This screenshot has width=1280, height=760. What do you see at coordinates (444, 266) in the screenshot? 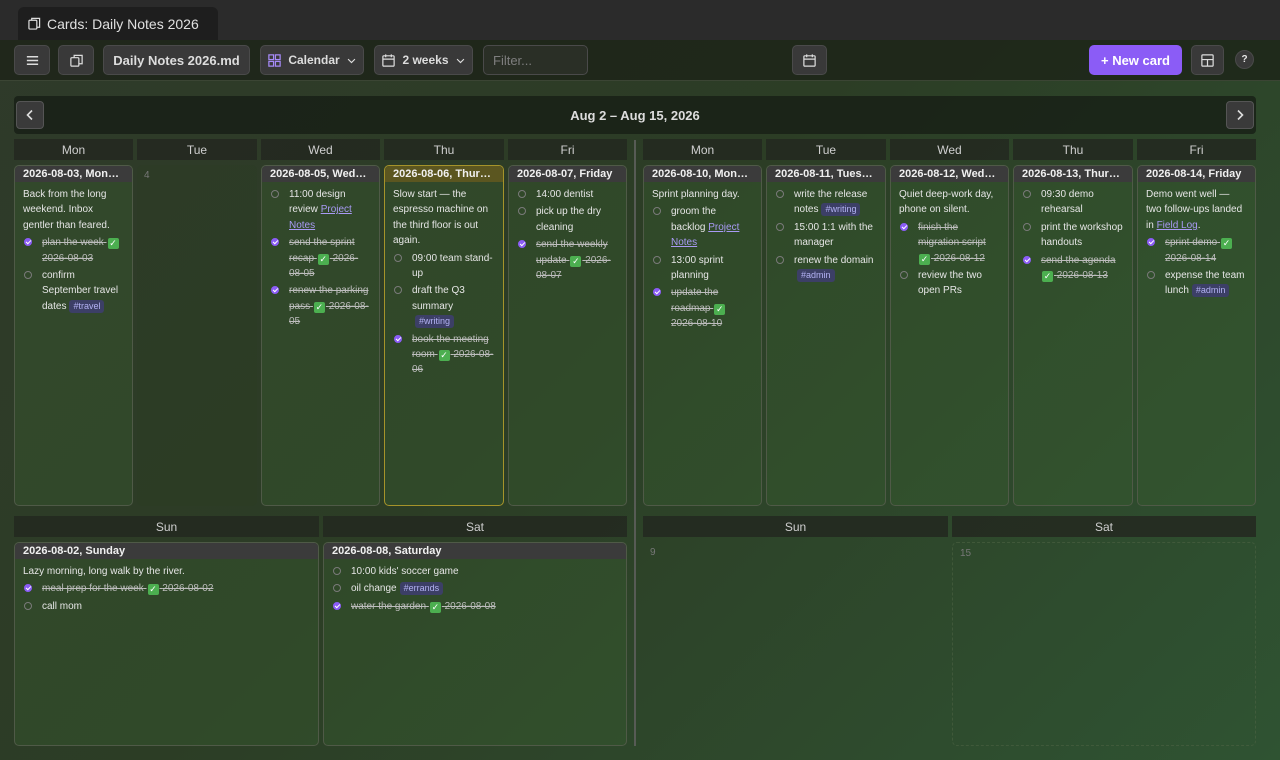
I see `task-item: 09:00 team stand-up` at bounding box center [444, 266].